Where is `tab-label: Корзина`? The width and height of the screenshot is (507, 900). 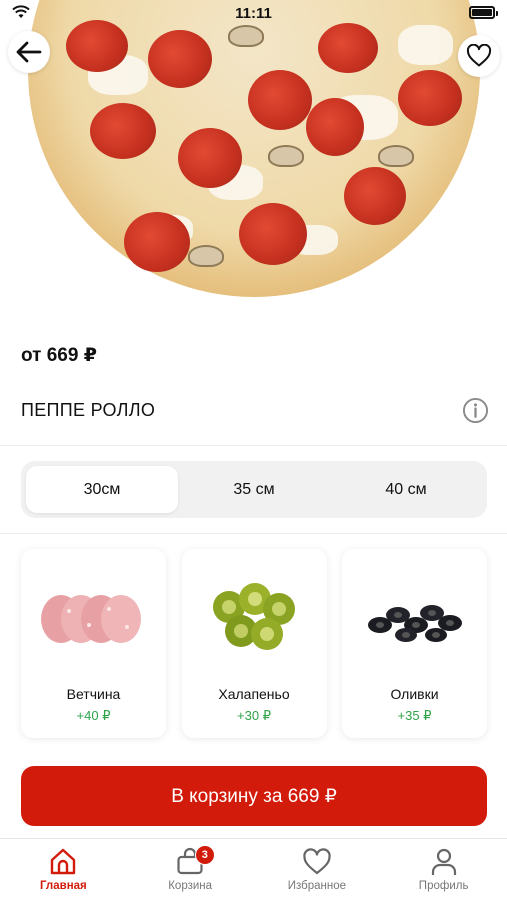
tab-label: Корзина is located at coordinates (190, 886).